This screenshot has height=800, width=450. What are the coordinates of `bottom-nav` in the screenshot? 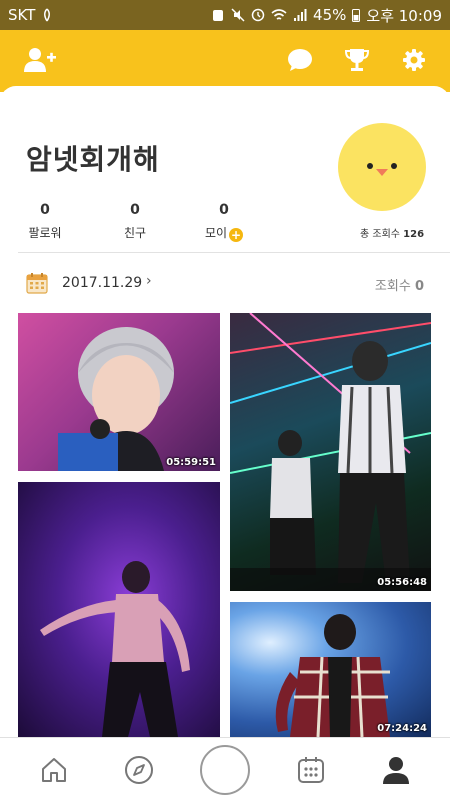 It's located at (225, 768).